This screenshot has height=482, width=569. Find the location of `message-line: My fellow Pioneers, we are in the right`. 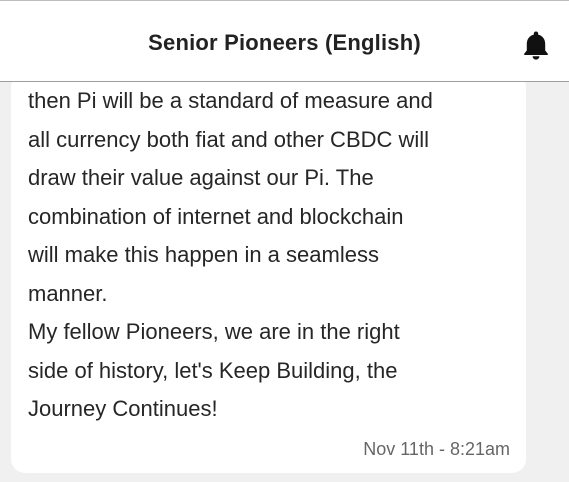

message-line: My fellow Pioneers, we are in the right is located at coordinates (214, 331).